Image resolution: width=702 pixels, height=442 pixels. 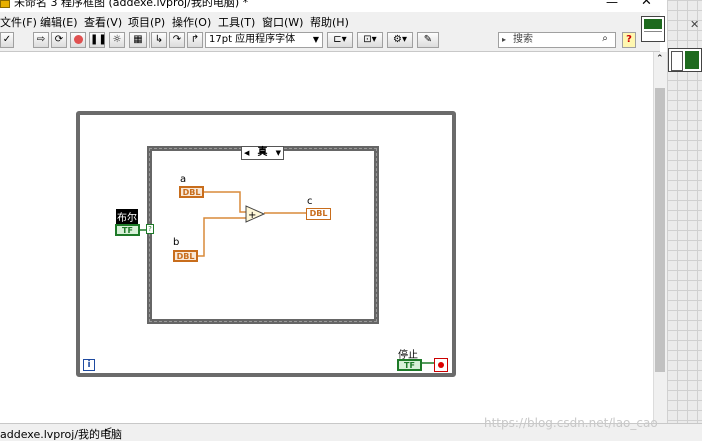 I want to click on step-over-icon: ↷, so click(x=177, y=40).